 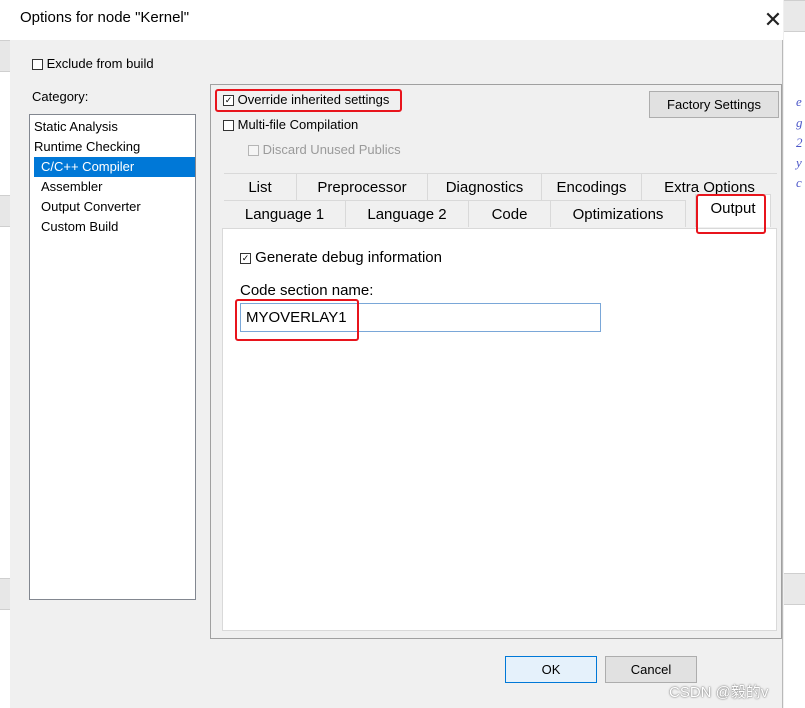 I want to click on multi-file-compilation-checkbox: Multi-file Compilation, so click(x=290, y=124).